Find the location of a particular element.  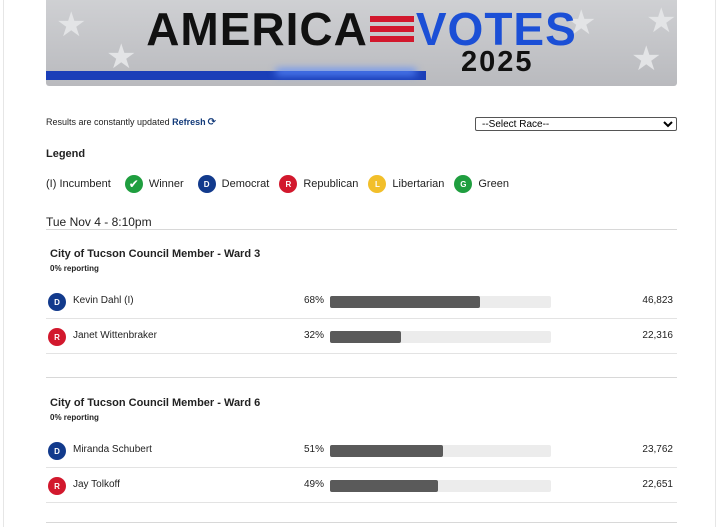

legend-item-democrat: D Democrat is located at coordinates (233, 184).